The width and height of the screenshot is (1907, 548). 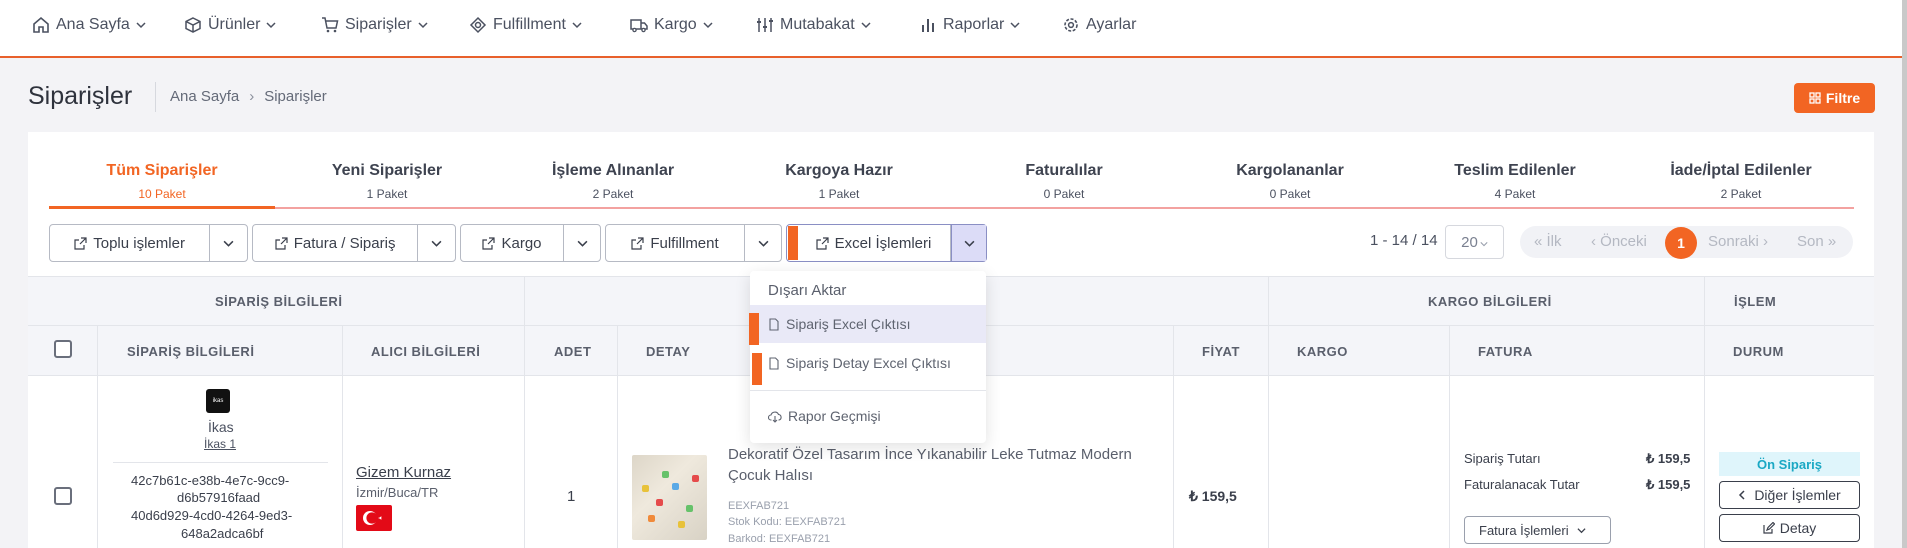 I want to click on page-size-select: 20, so click(x=1474, y=242).